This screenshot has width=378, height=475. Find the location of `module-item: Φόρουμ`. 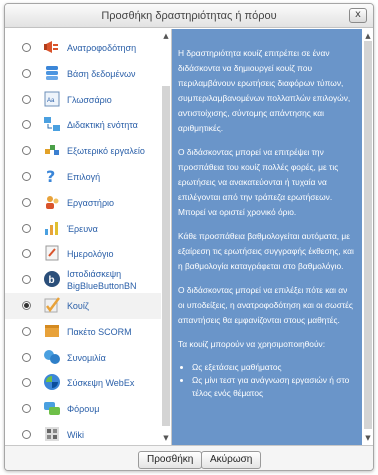

module-item: Φόρουμ is located at coordinates (83, 409).